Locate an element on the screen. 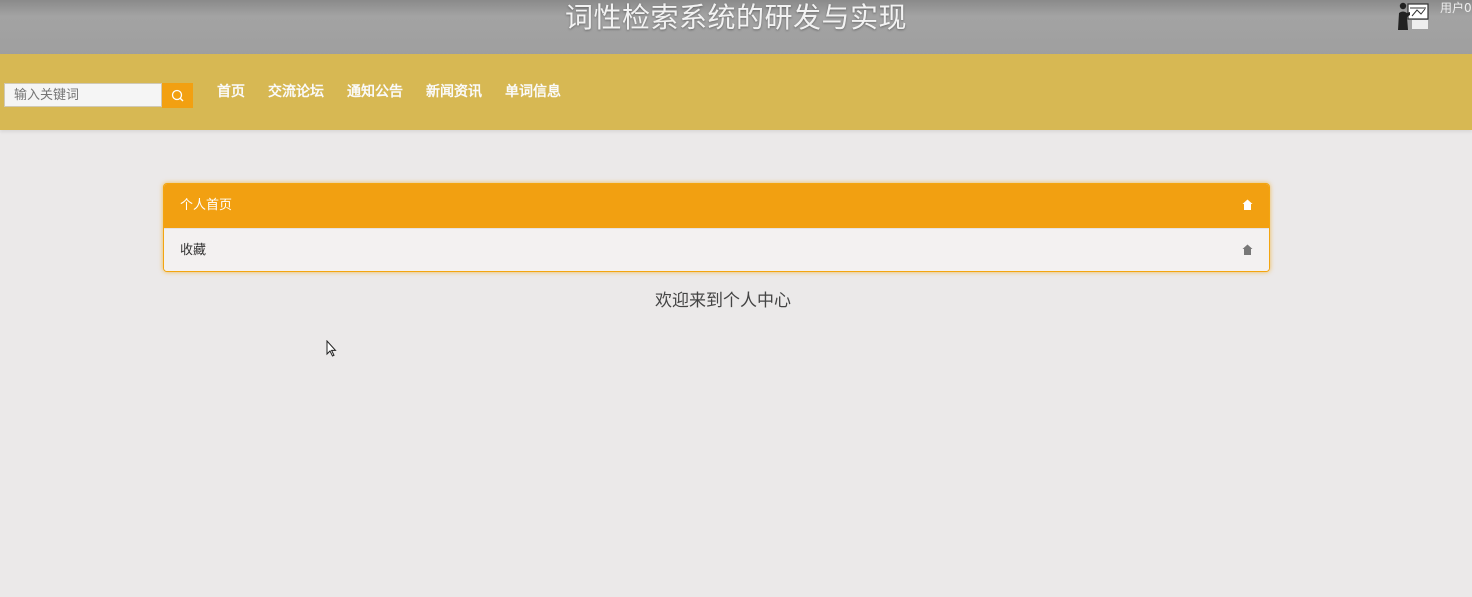  personal-center-menu: 个人首页 收藏 is located at coordinates (716, 227).